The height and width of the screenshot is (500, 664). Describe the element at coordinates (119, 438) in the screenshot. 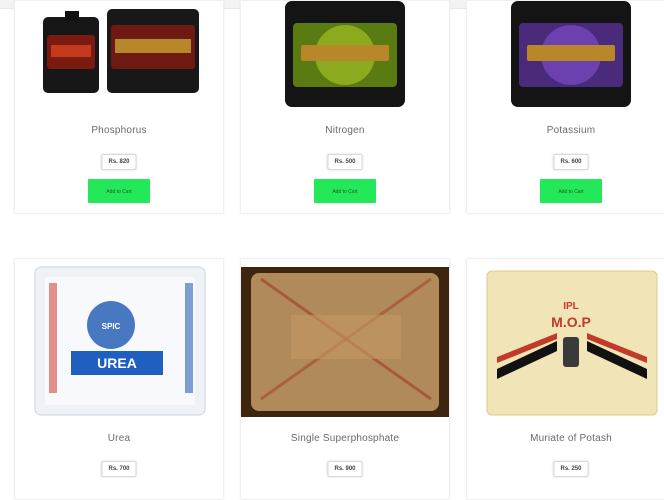

I see `product-name: Urea` at that location.